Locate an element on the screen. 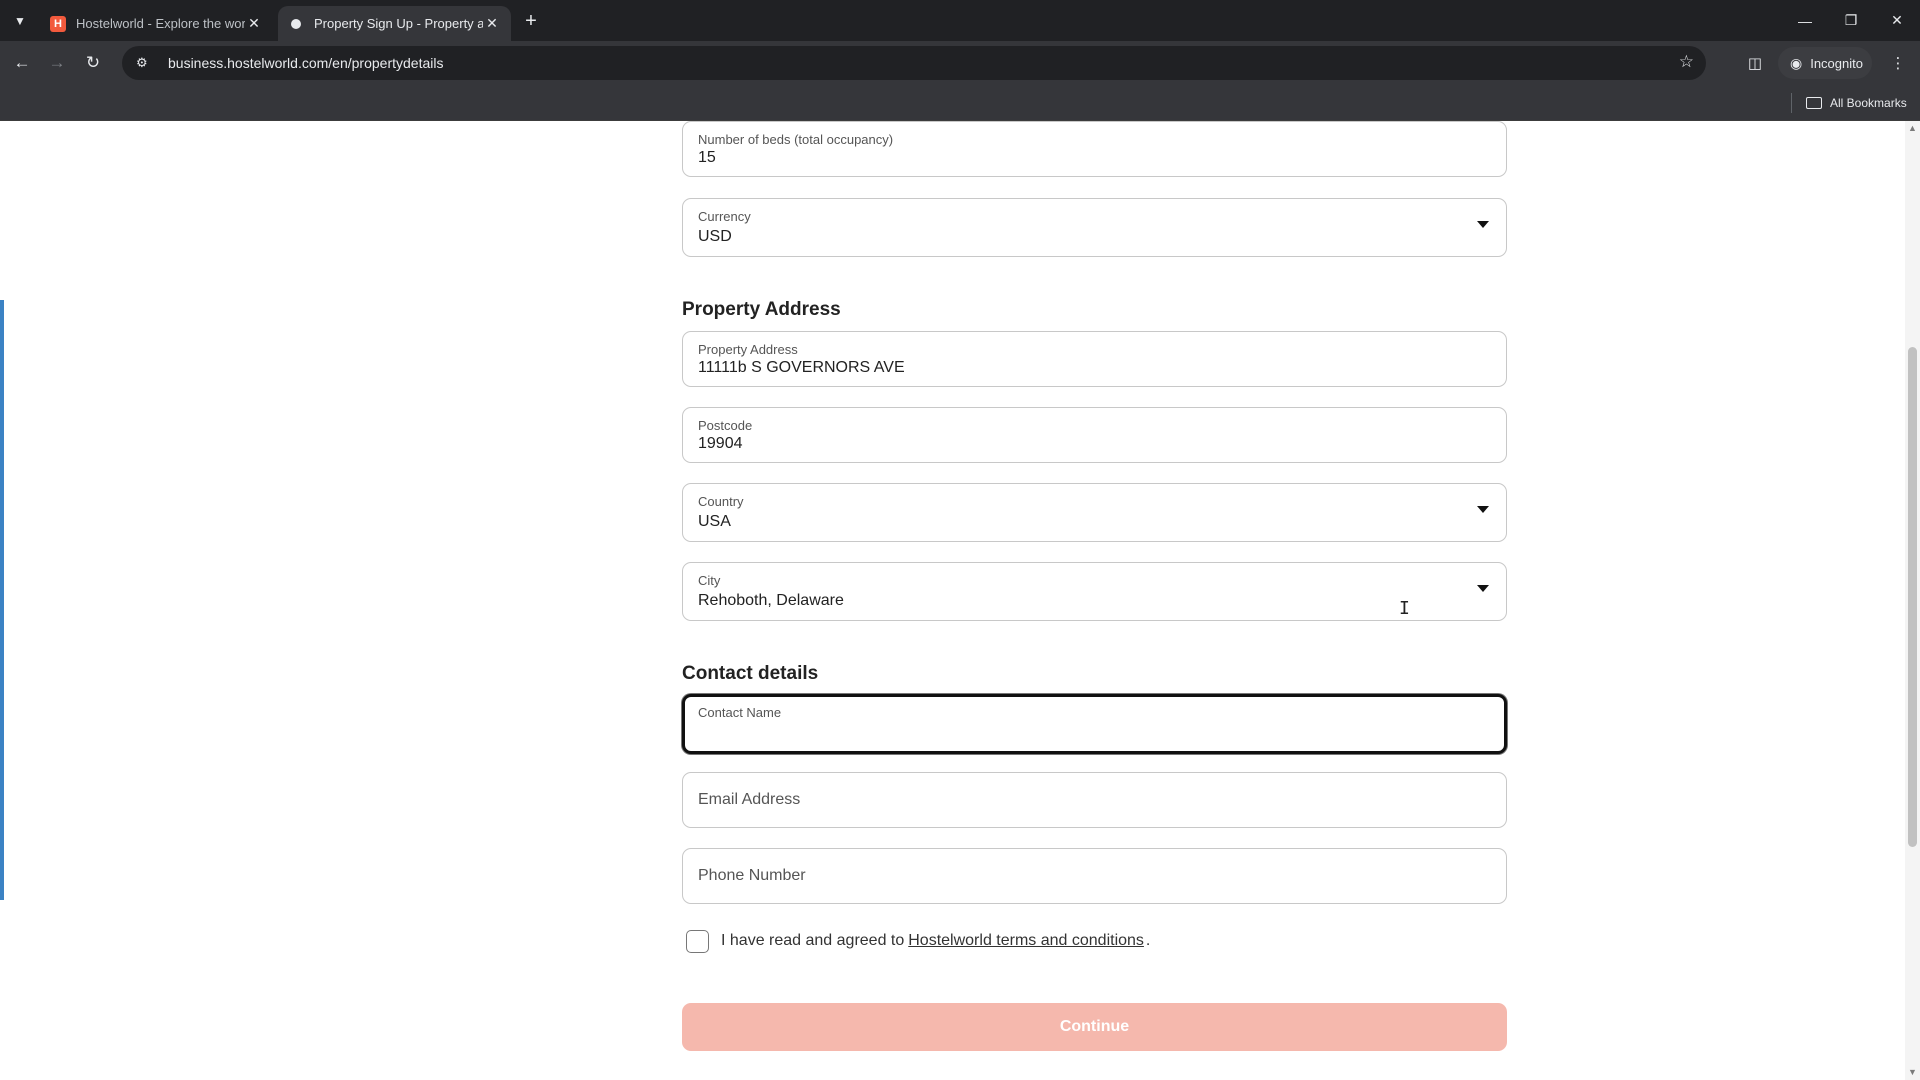  property-address-heading: Property Address is located at coordinates (761, 309).